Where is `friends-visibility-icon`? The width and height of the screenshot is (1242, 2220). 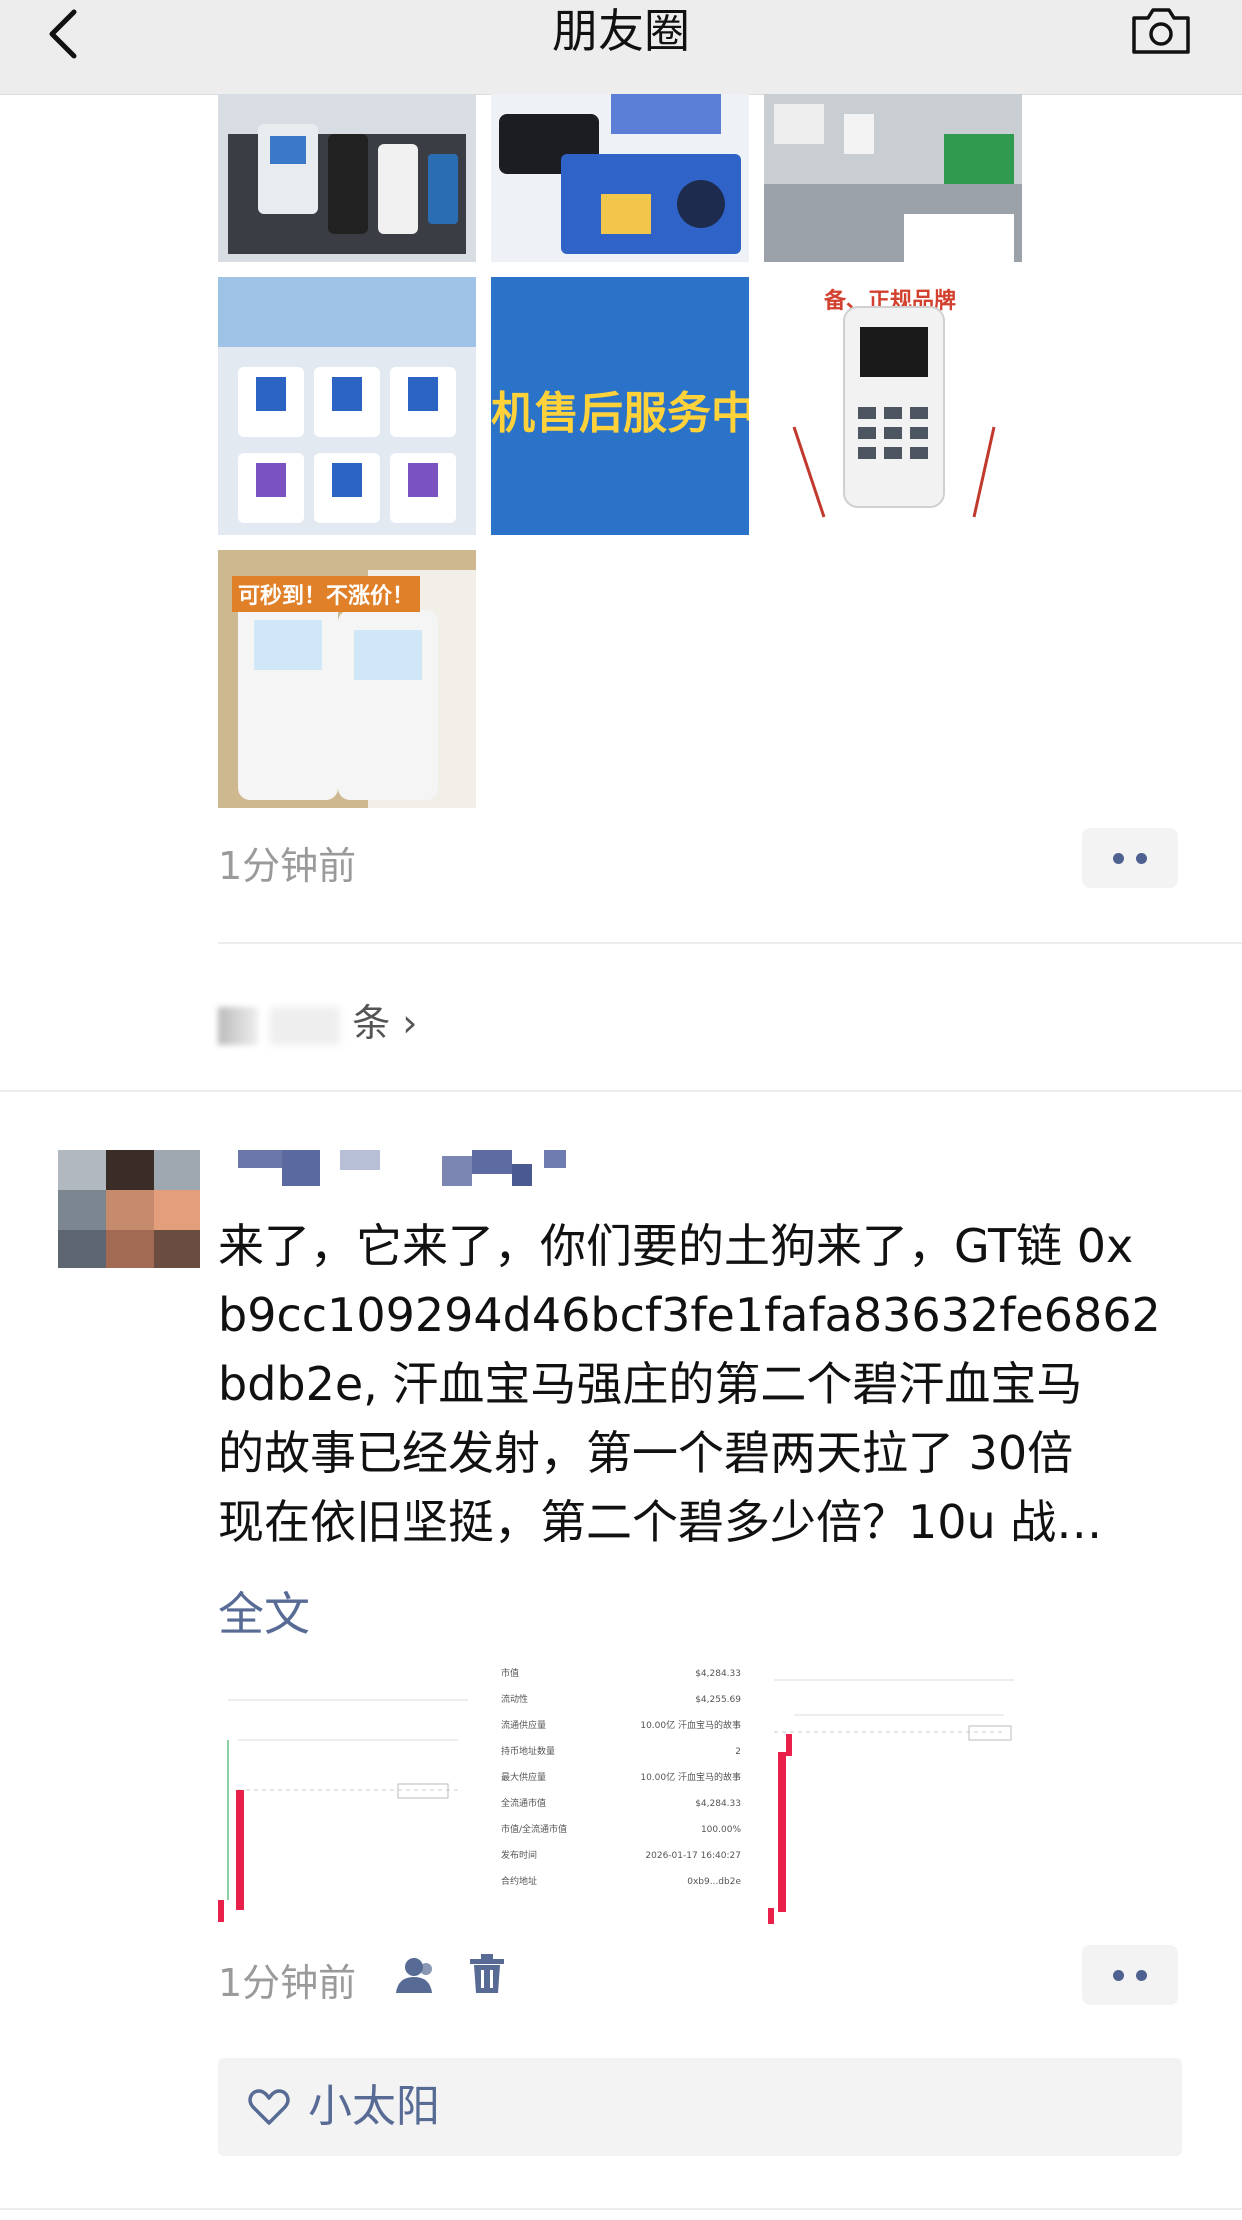
friends-visibility-icon is located at coordinates (415, 1975).